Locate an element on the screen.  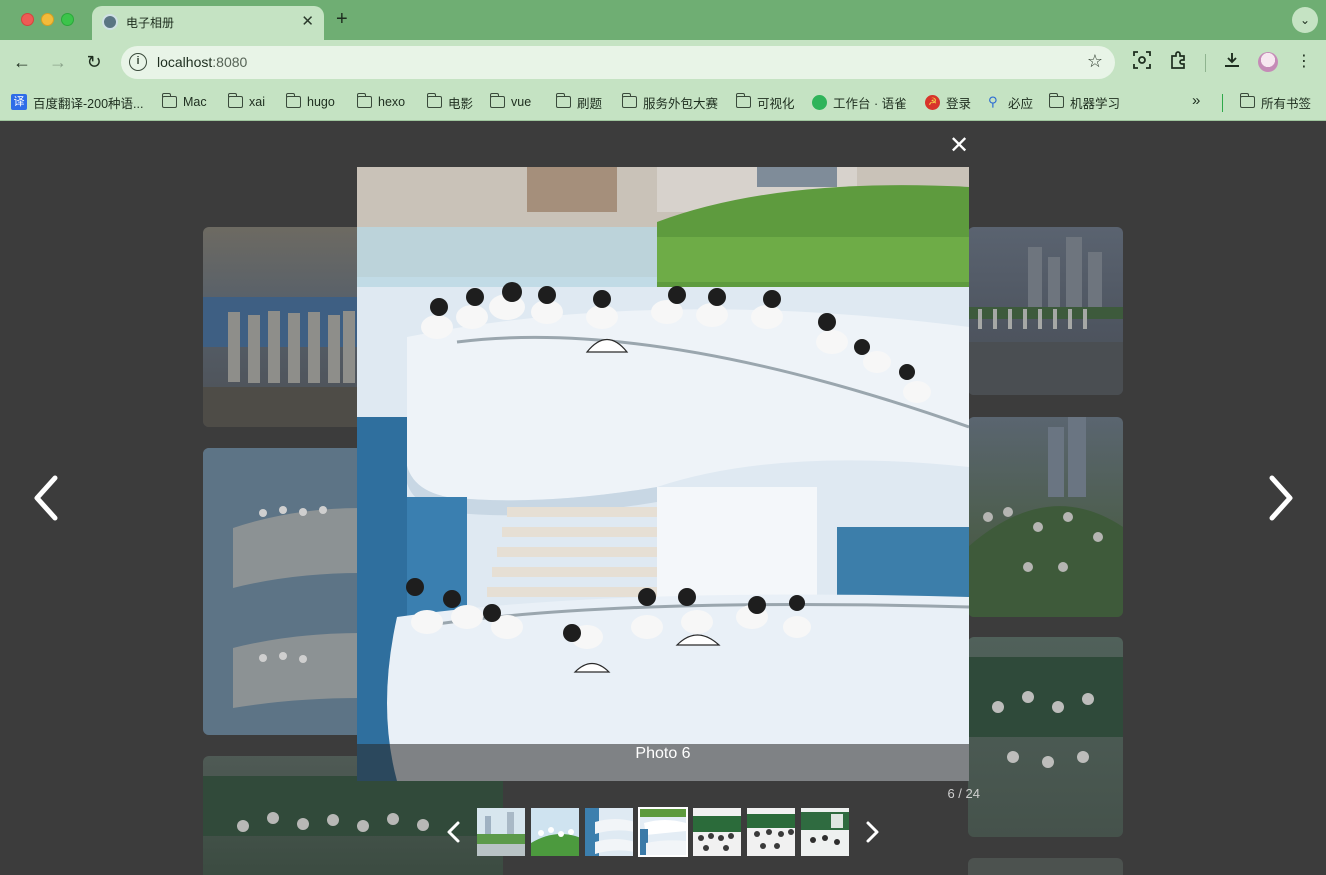
yuque-icon is located at coordinates (819, 102).